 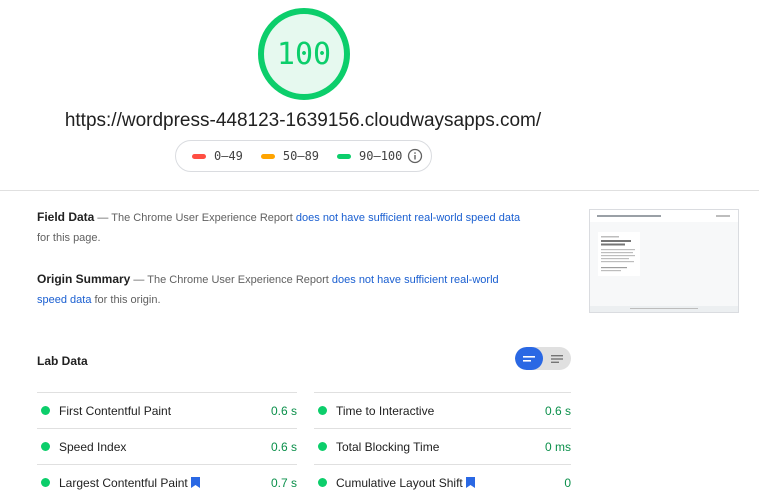 I want to click on metric-label: First Contentful Paint, so click(x=115, y=410).